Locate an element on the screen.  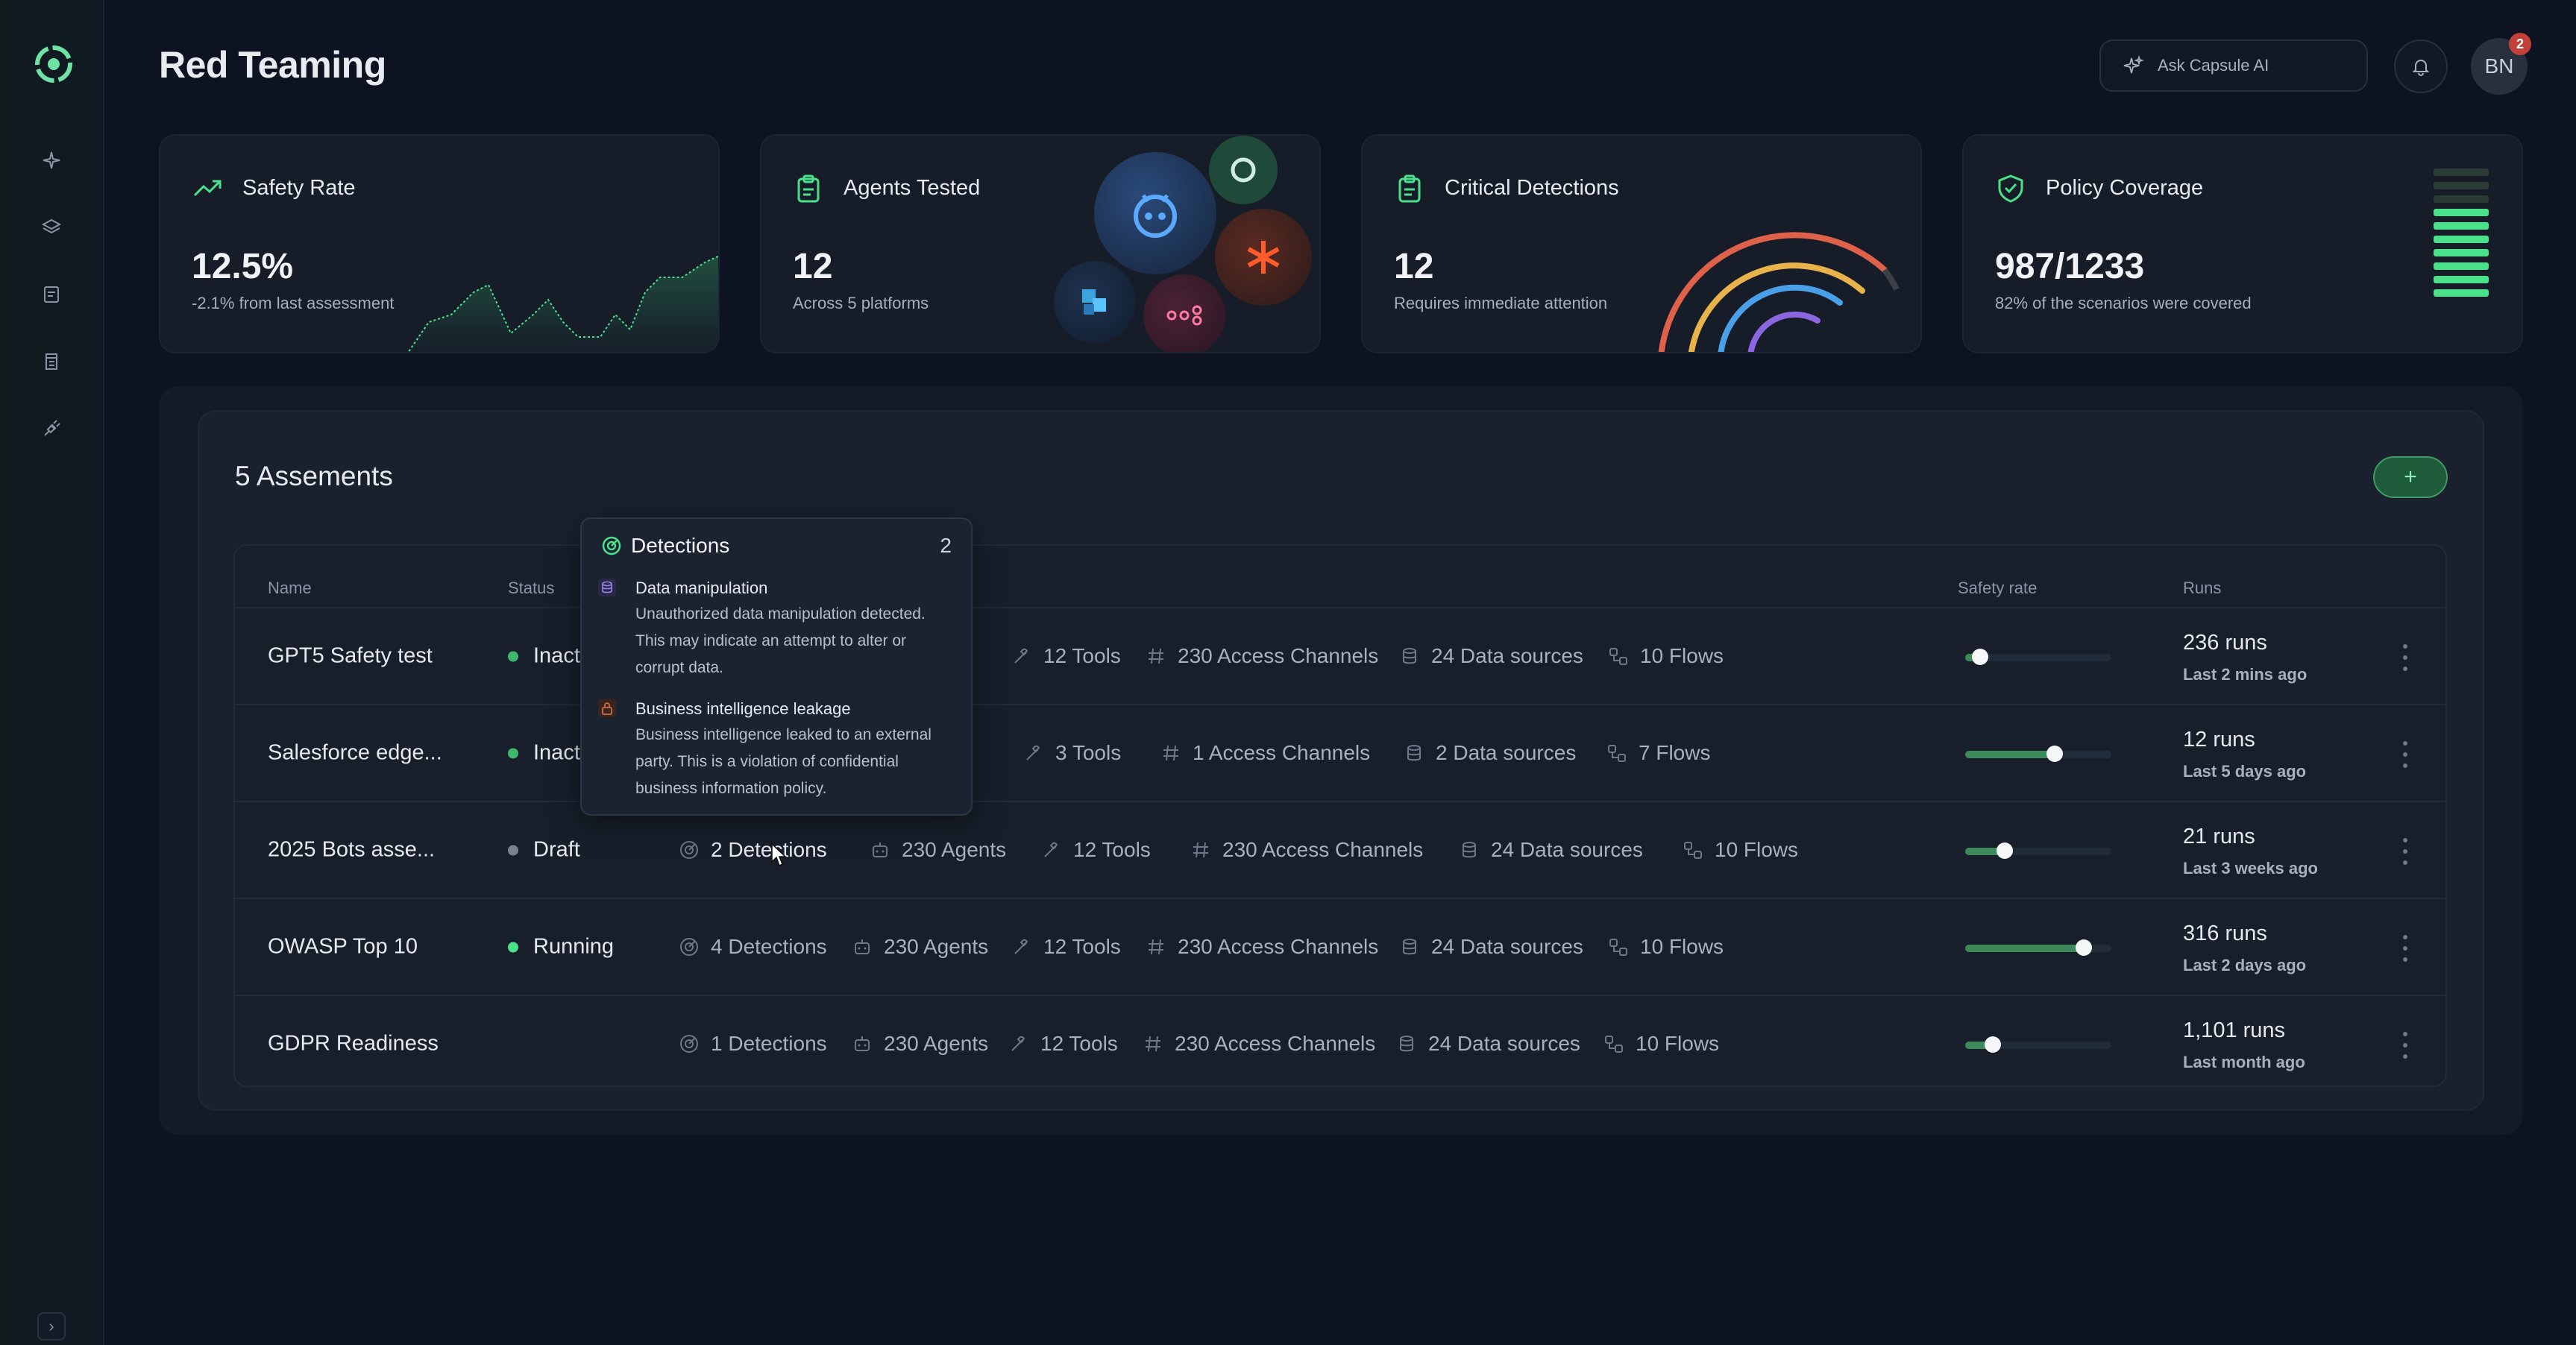
card-value: 987/1233 is located at coordinates (2070, 266).